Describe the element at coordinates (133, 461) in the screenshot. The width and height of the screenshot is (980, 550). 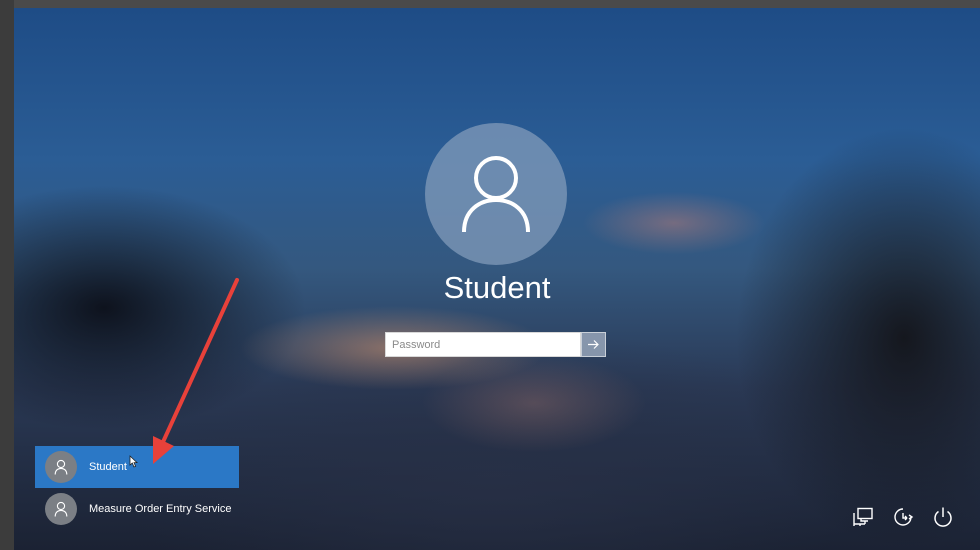
I see `mouse-cursor-icon` at that location.